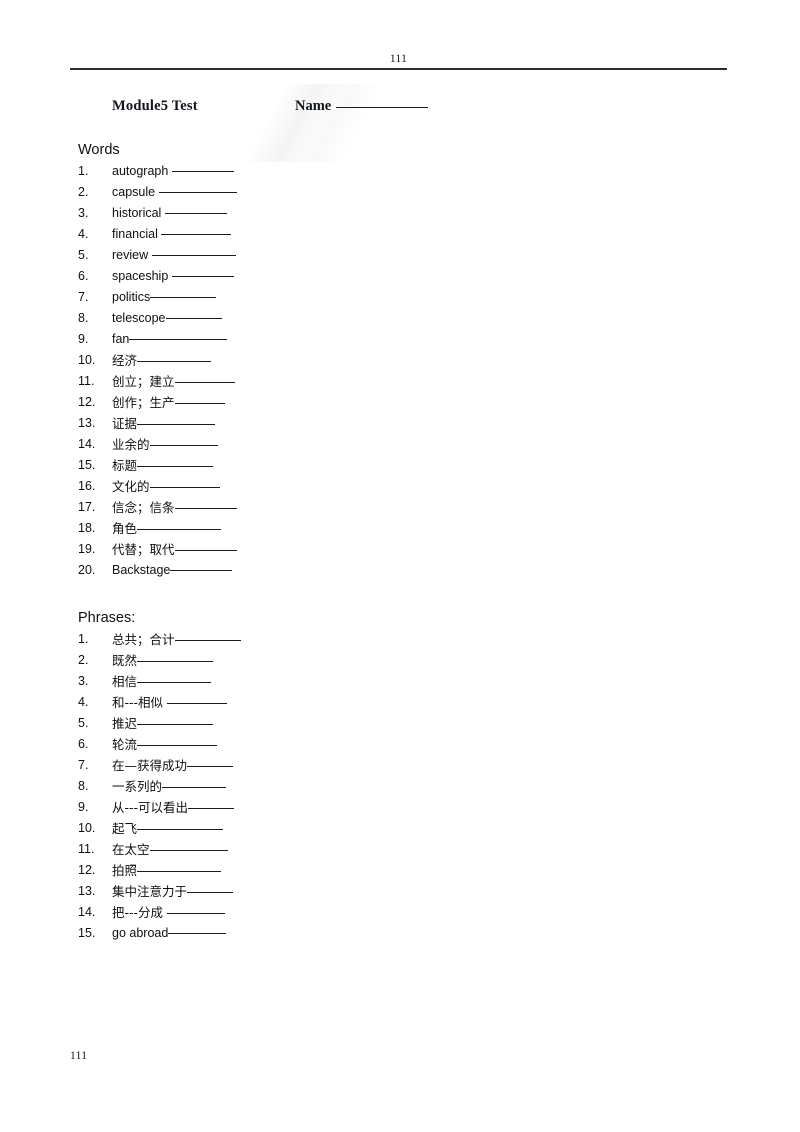 The height and width of the screenshot is (1132, 800). I want to click on list-item-number: 10., so click(87, 360).